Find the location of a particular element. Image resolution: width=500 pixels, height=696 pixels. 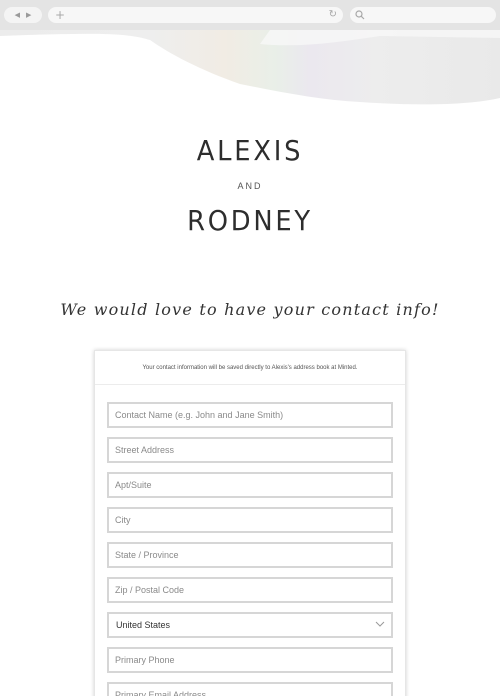

state-input is located at coordinates (250, 555).